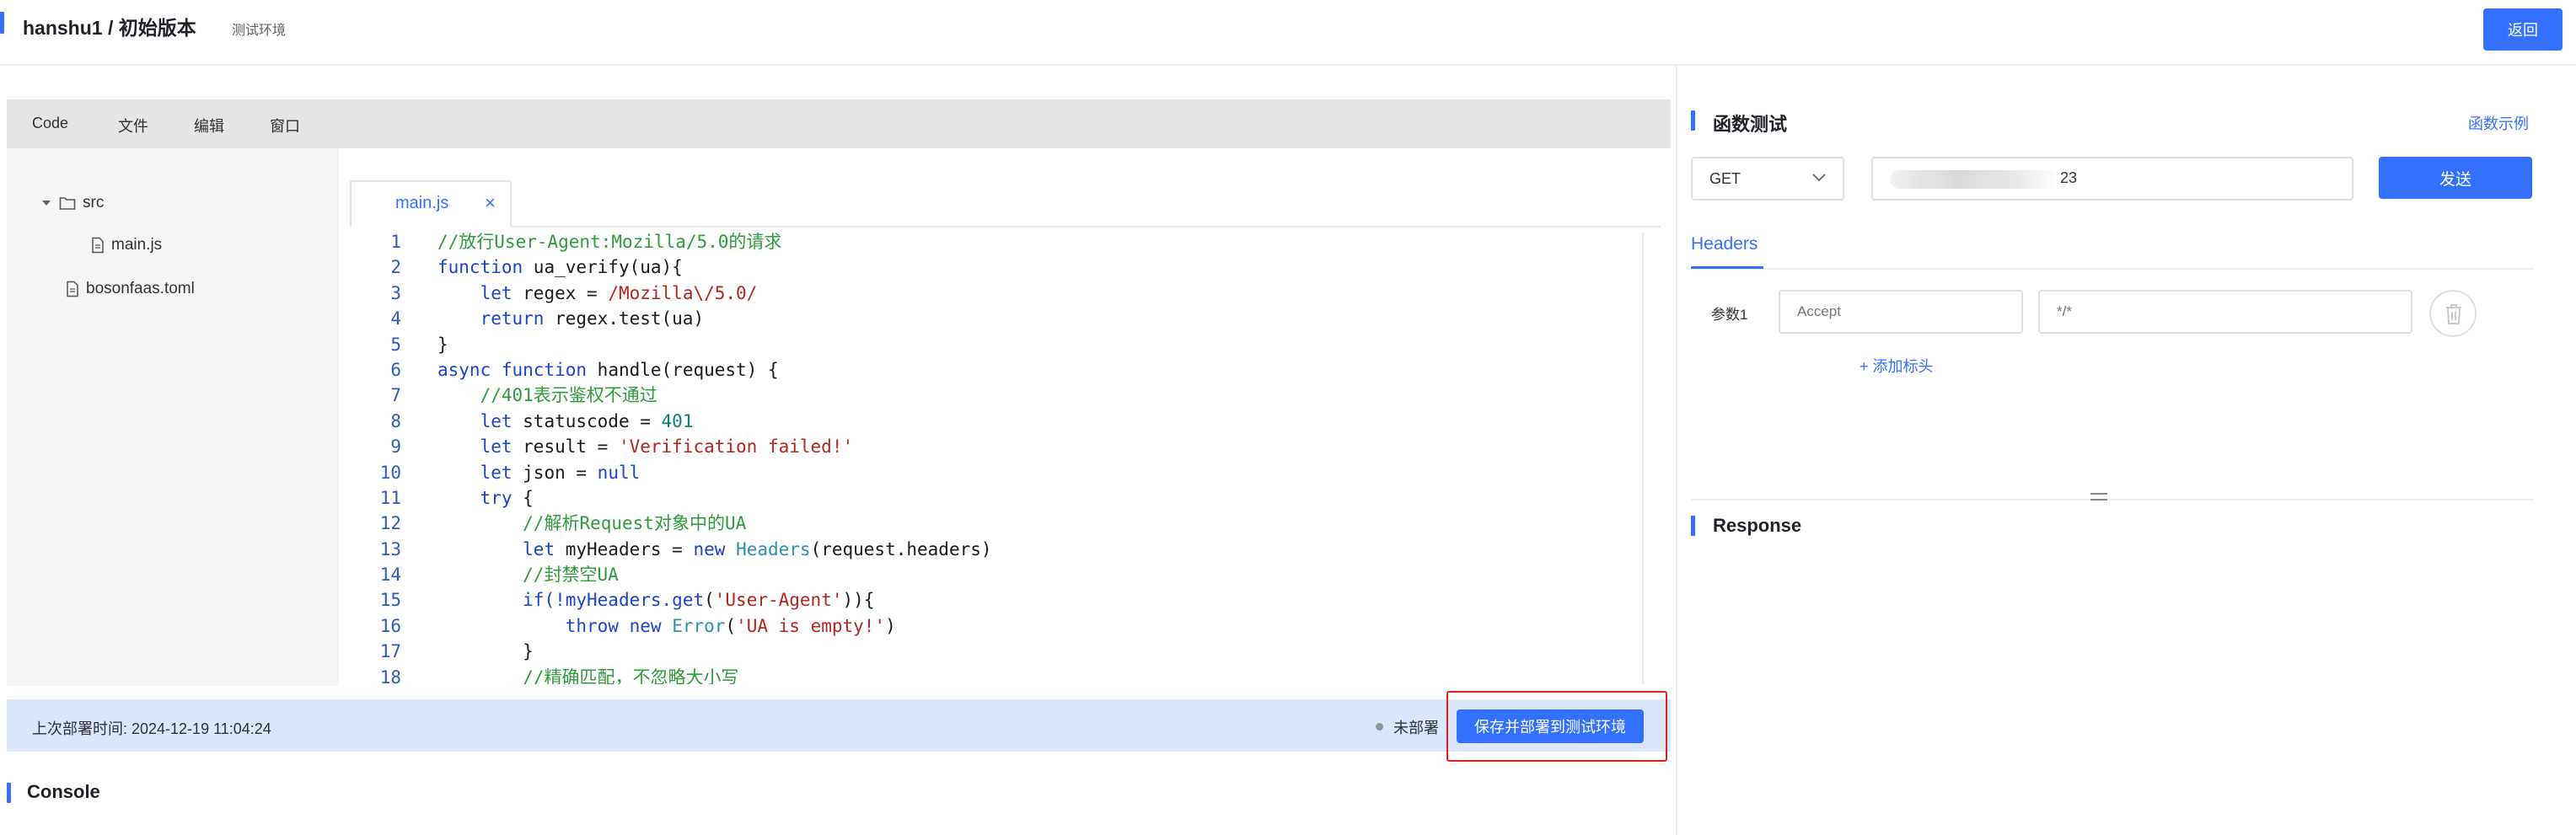 This screenshot has width=2576, height=835. What do you see at coordinates (2498, 123) in the screenshot?
I see `function-example-link: 函数示例` at bounding box center [2498, 123].